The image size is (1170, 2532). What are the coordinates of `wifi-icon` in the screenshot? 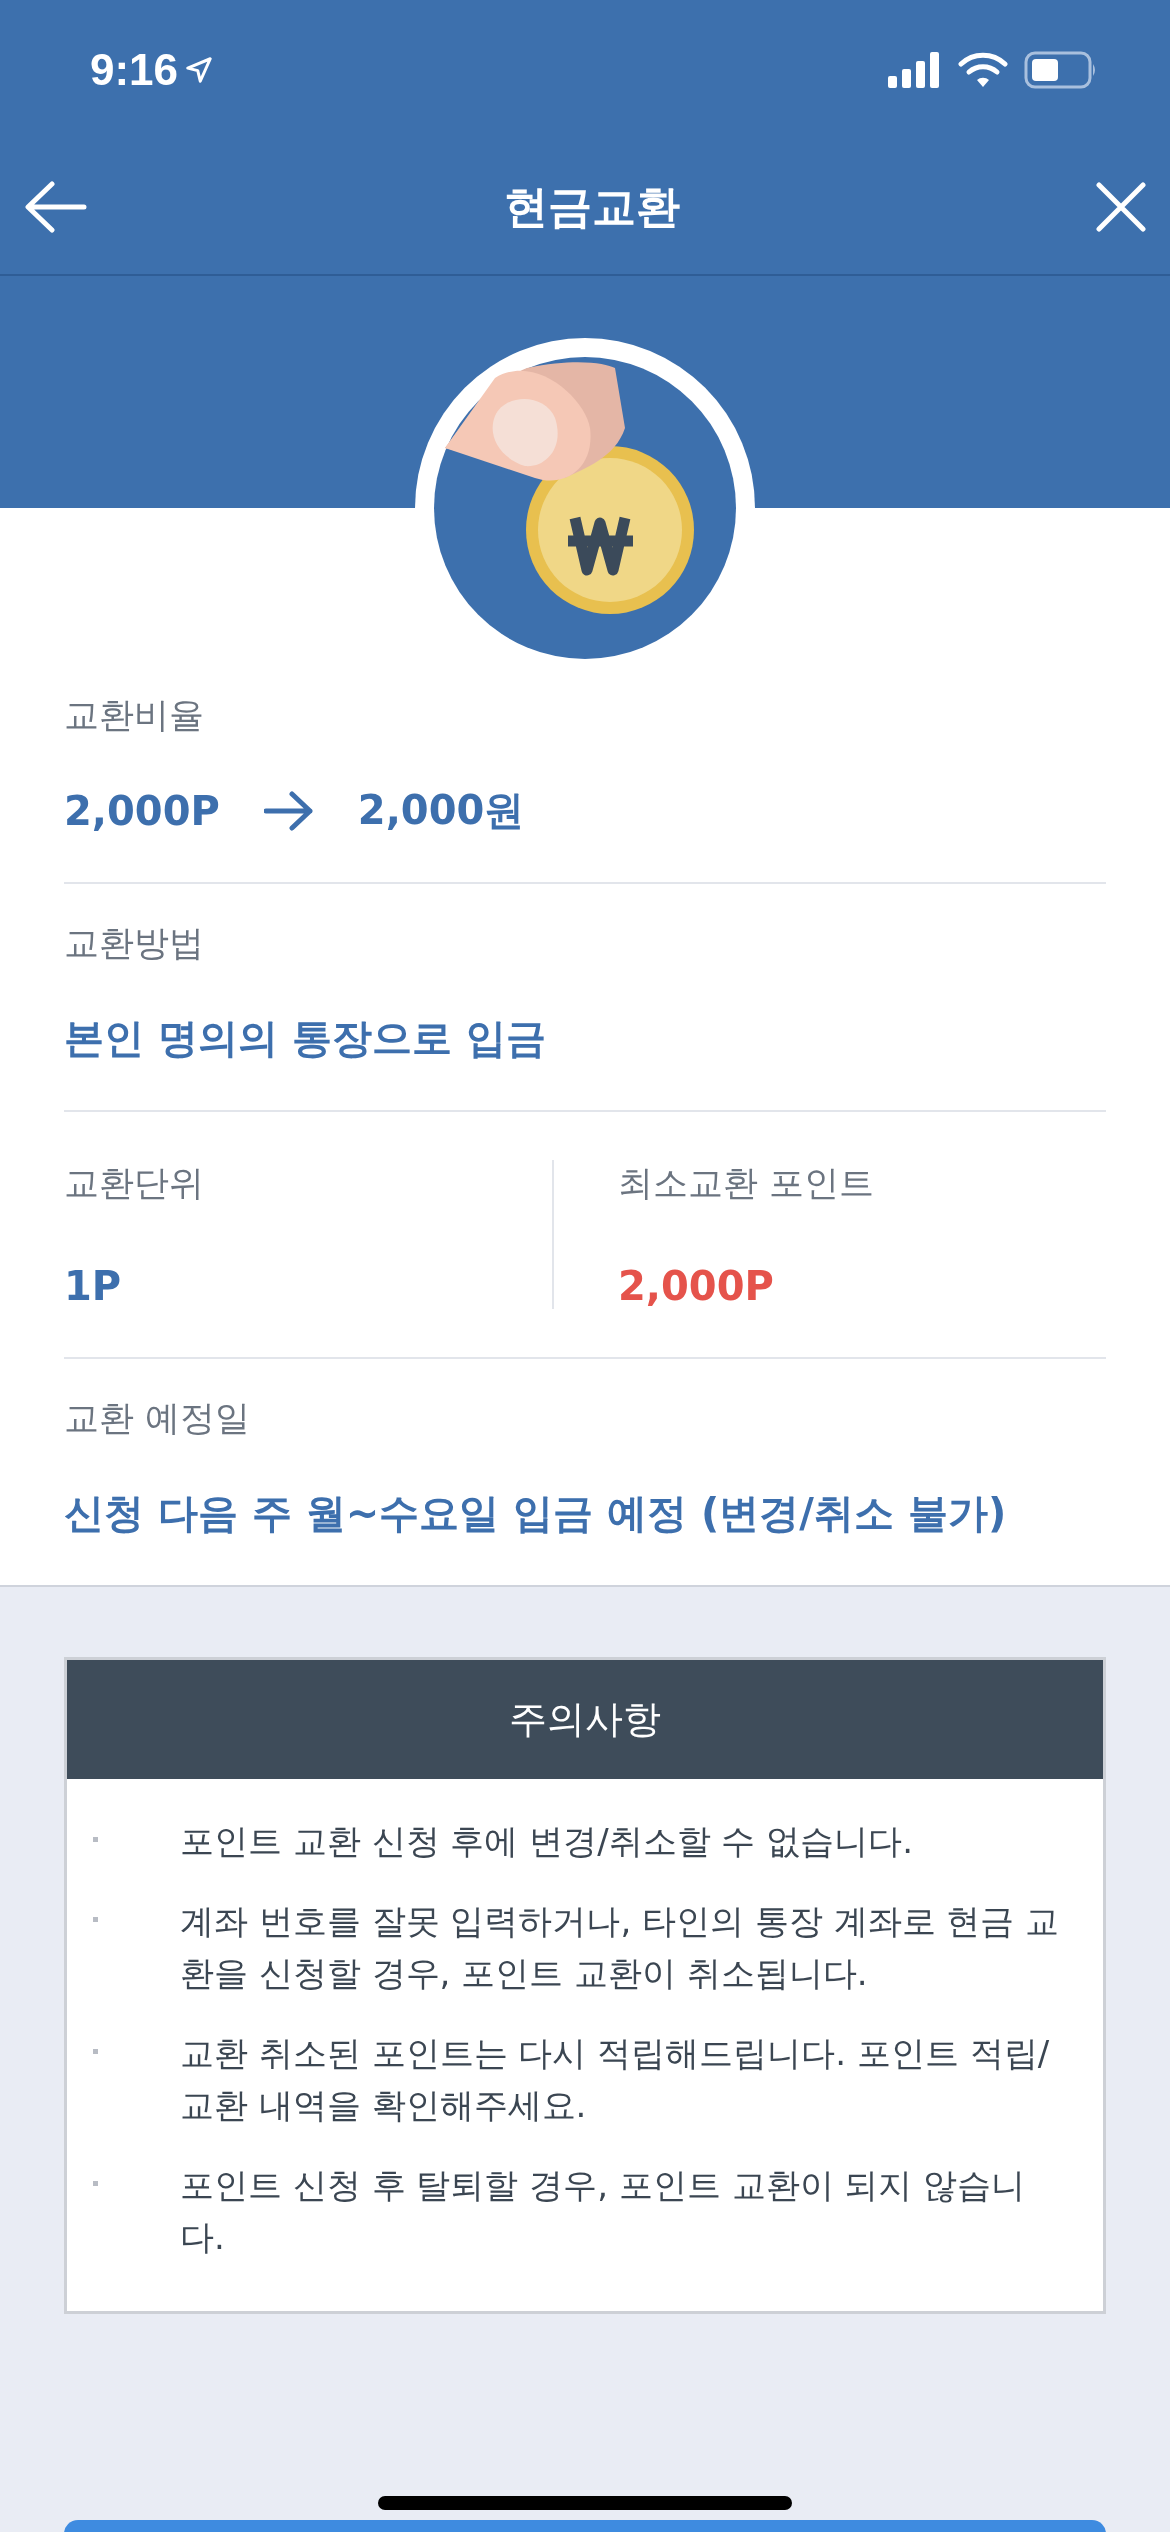 It's located at (983, 70).